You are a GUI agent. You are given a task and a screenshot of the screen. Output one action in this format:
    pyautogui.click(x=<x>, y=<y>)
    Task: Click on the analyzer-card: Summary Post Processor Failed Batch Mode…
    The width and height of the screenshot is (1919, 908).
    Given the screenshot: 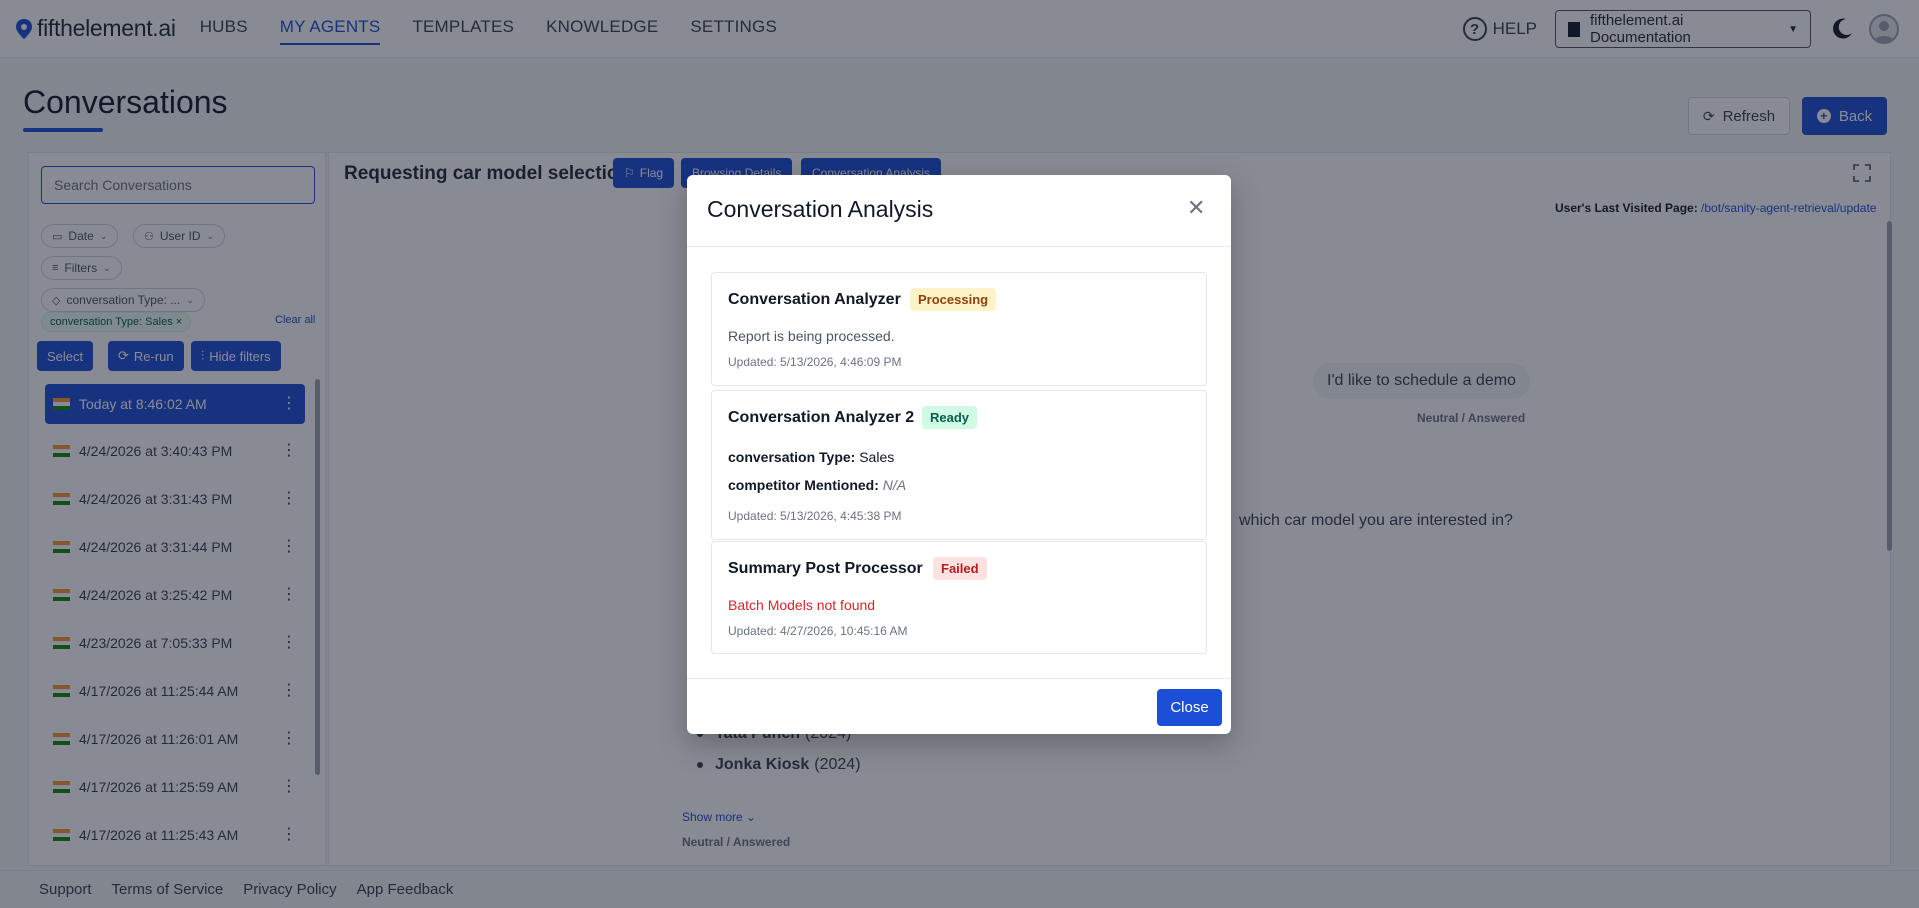 What is the action you would take?
    pyautogui.click(x=959, y=597)
    